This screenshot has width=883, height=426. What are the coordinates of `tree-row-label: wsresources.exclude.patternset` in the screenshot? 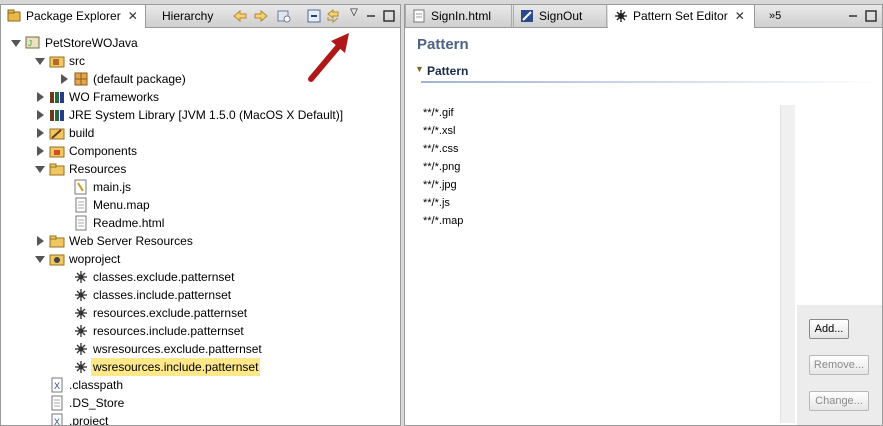 It's located at (177, 349).